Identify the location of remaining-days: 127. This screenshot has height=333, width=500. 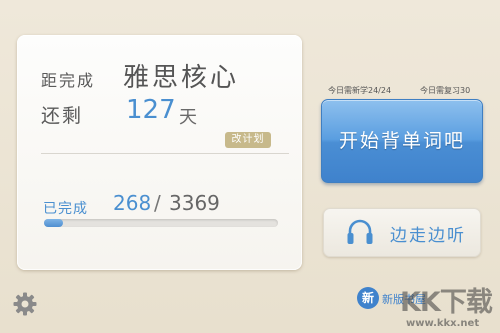
(151, 110).